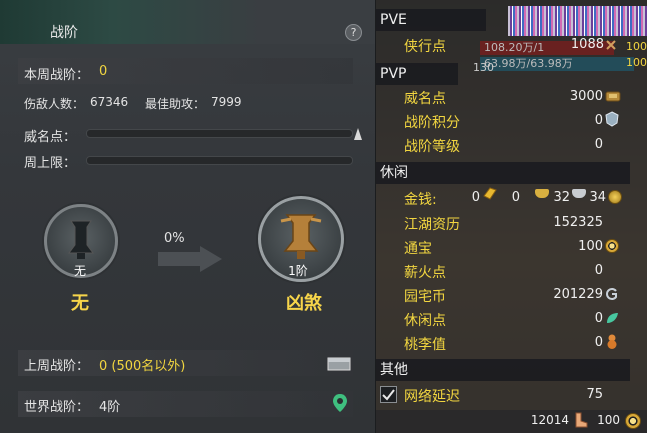 This screenshot has width=647, height=433. I want to click on tongbao-value: 100, so click(590, 246).